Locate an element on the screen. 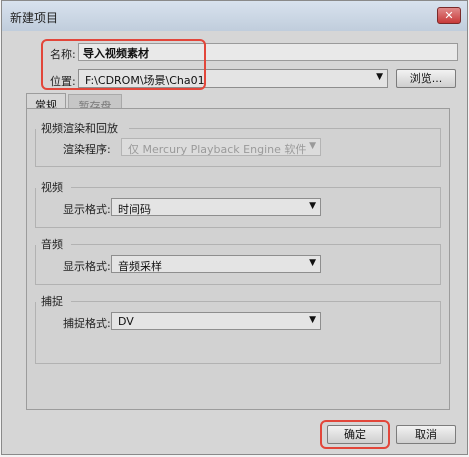 The height and width of the screenshot is (457, 469). cancel-button: 取消 is located at coordinates (426, 434).